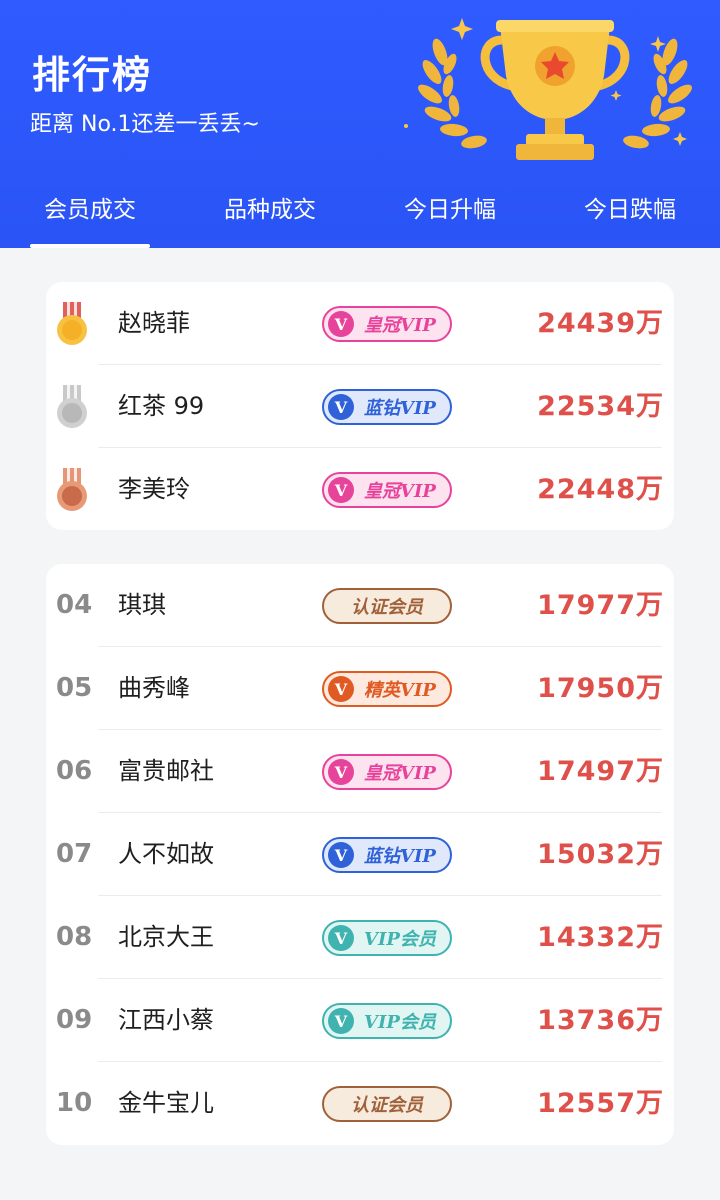 This screenshot has height=1200, width=720. I want to click on member-name: 李美玲, so click(154, 489).